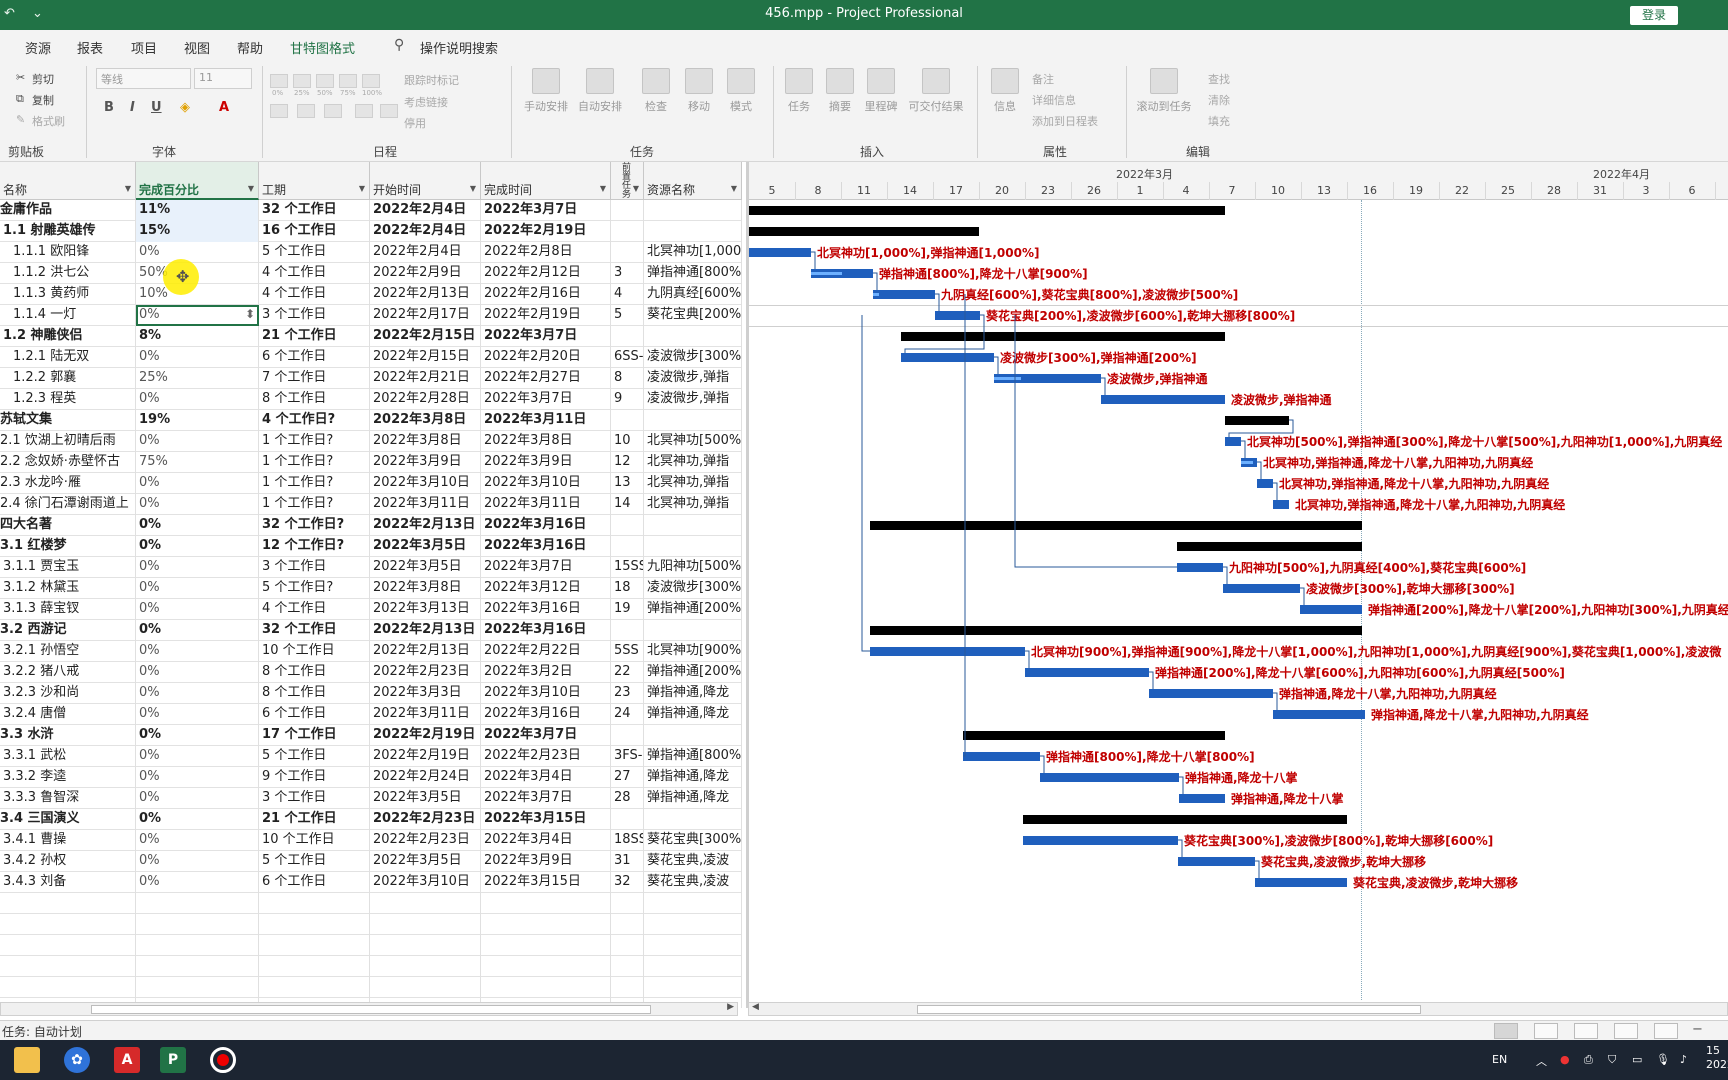 This screenshot has width=1728, height=1080. Describe the element at coordinates (68, 357) in the screenshot. I see `cell-name: 1.2.1 陆无双` at that location.